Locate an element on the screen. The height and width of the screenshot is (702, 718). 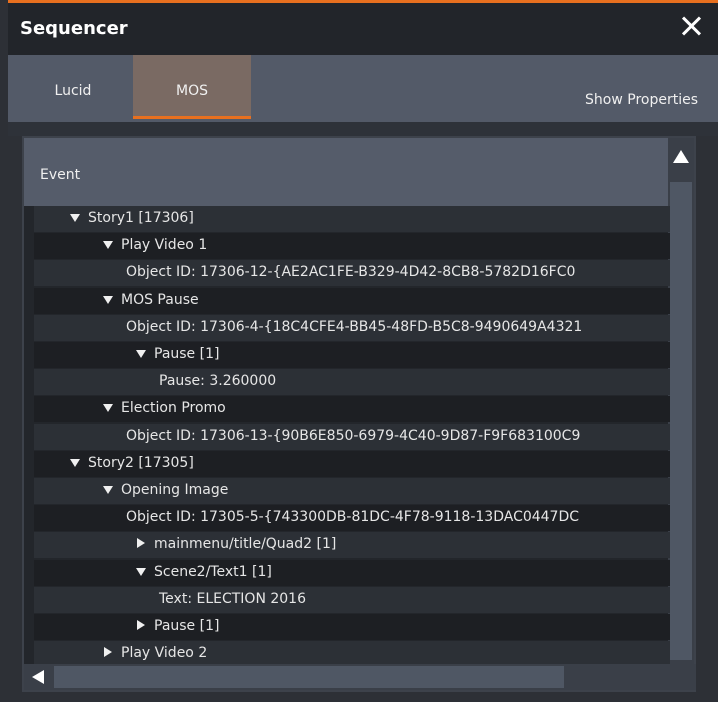
tree-row-label: Election Promo is located at coordinates (173, 408).